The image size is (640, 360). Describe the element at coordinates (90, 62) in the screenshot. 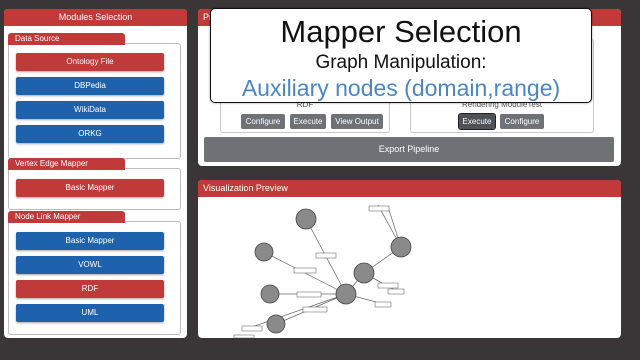

I see `ontology-file-button: Ontology File` at that location.